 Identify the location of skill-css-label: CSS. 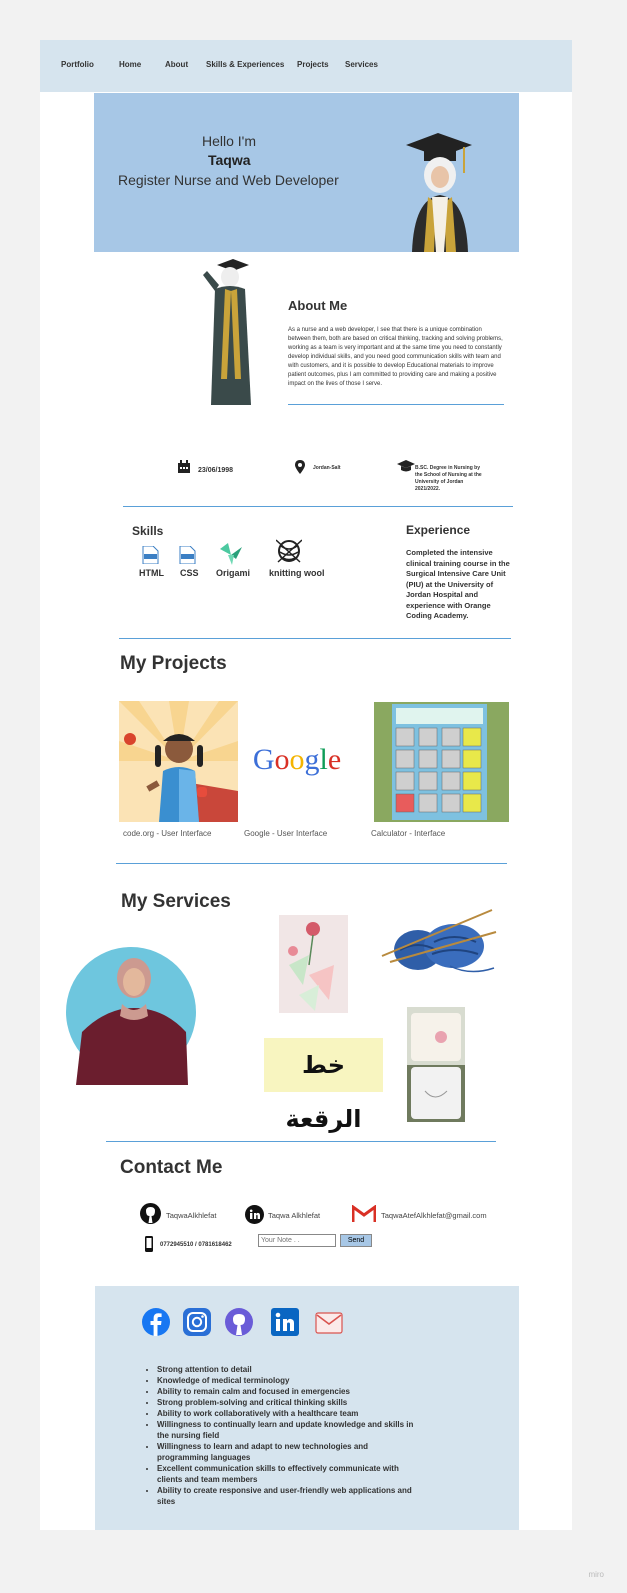
(189, 573).